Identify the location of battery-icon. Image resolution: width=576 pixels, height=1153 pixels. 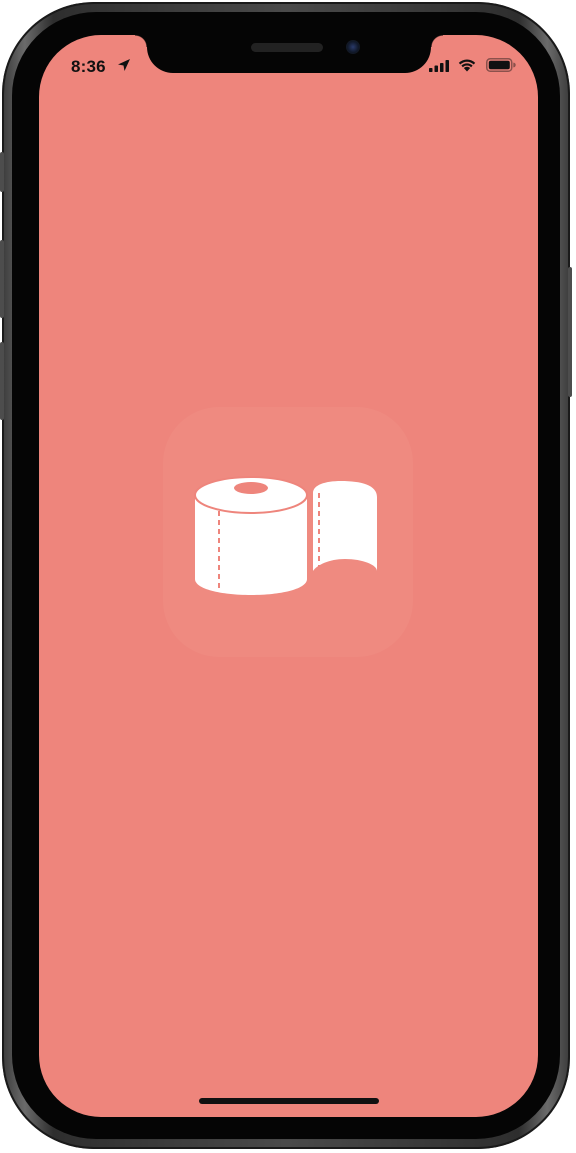
(501, 65).